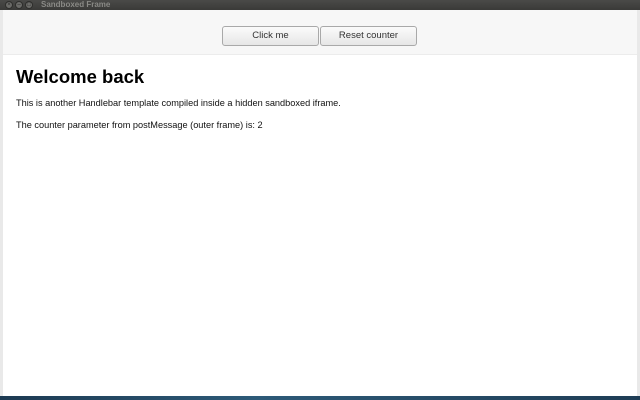 The image size is (640, 400). I want to click on window-border-left, so click(1, 203).